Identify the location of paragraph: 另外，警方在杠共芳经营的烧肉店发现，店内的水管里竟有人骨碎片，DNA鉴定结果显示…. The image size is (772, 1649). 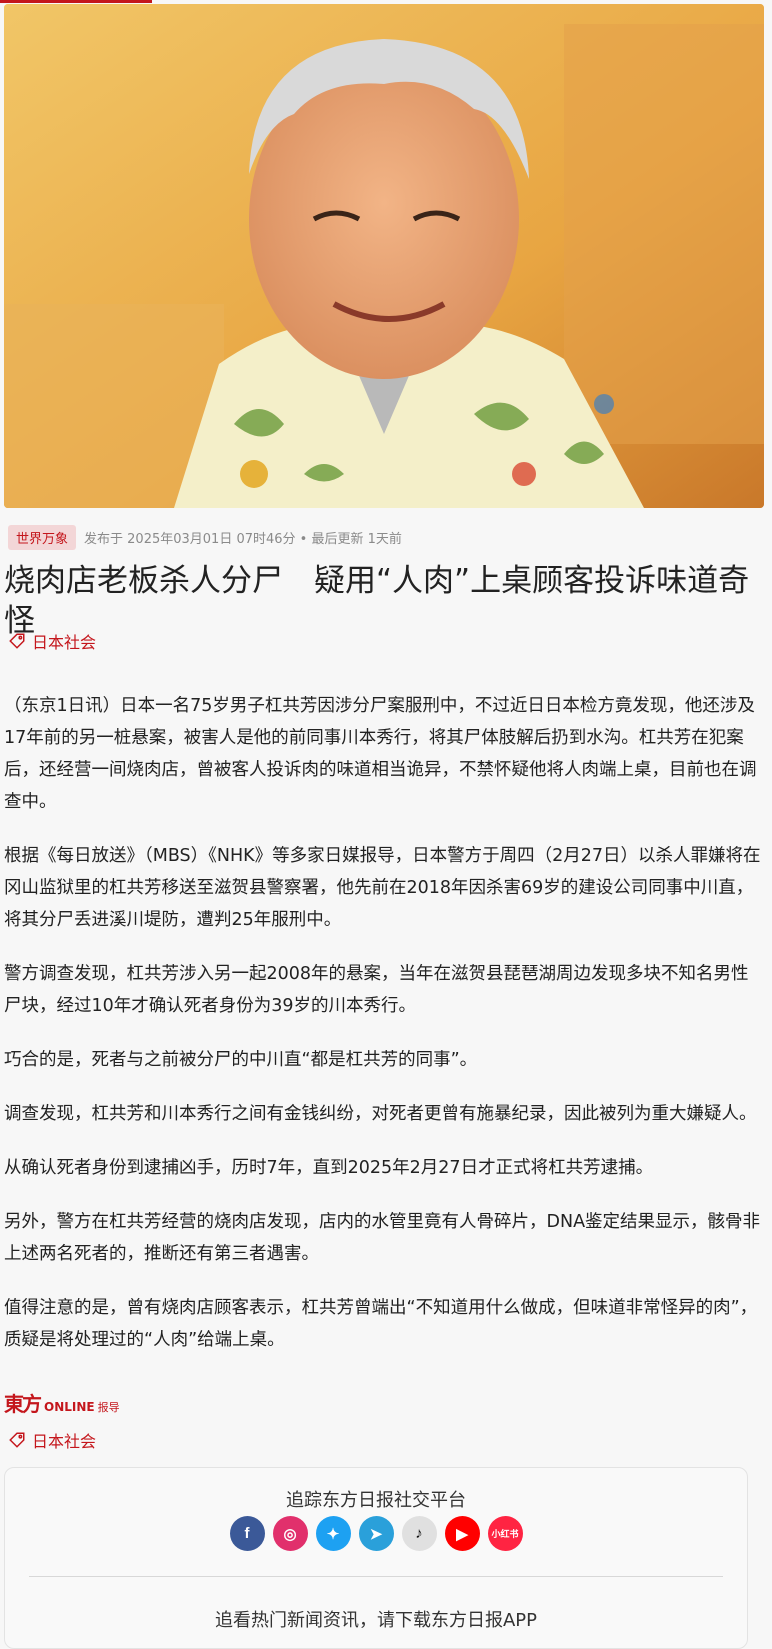
(382, 1238).